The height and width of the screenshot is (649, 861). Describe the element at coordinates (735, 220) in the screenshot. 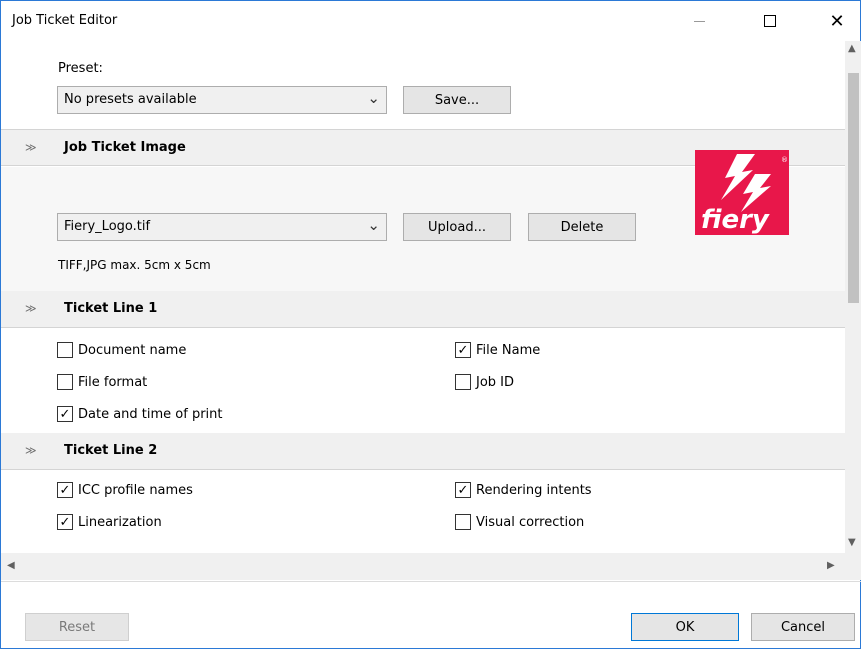

I see `logo-wordmark: fiery` at that location.